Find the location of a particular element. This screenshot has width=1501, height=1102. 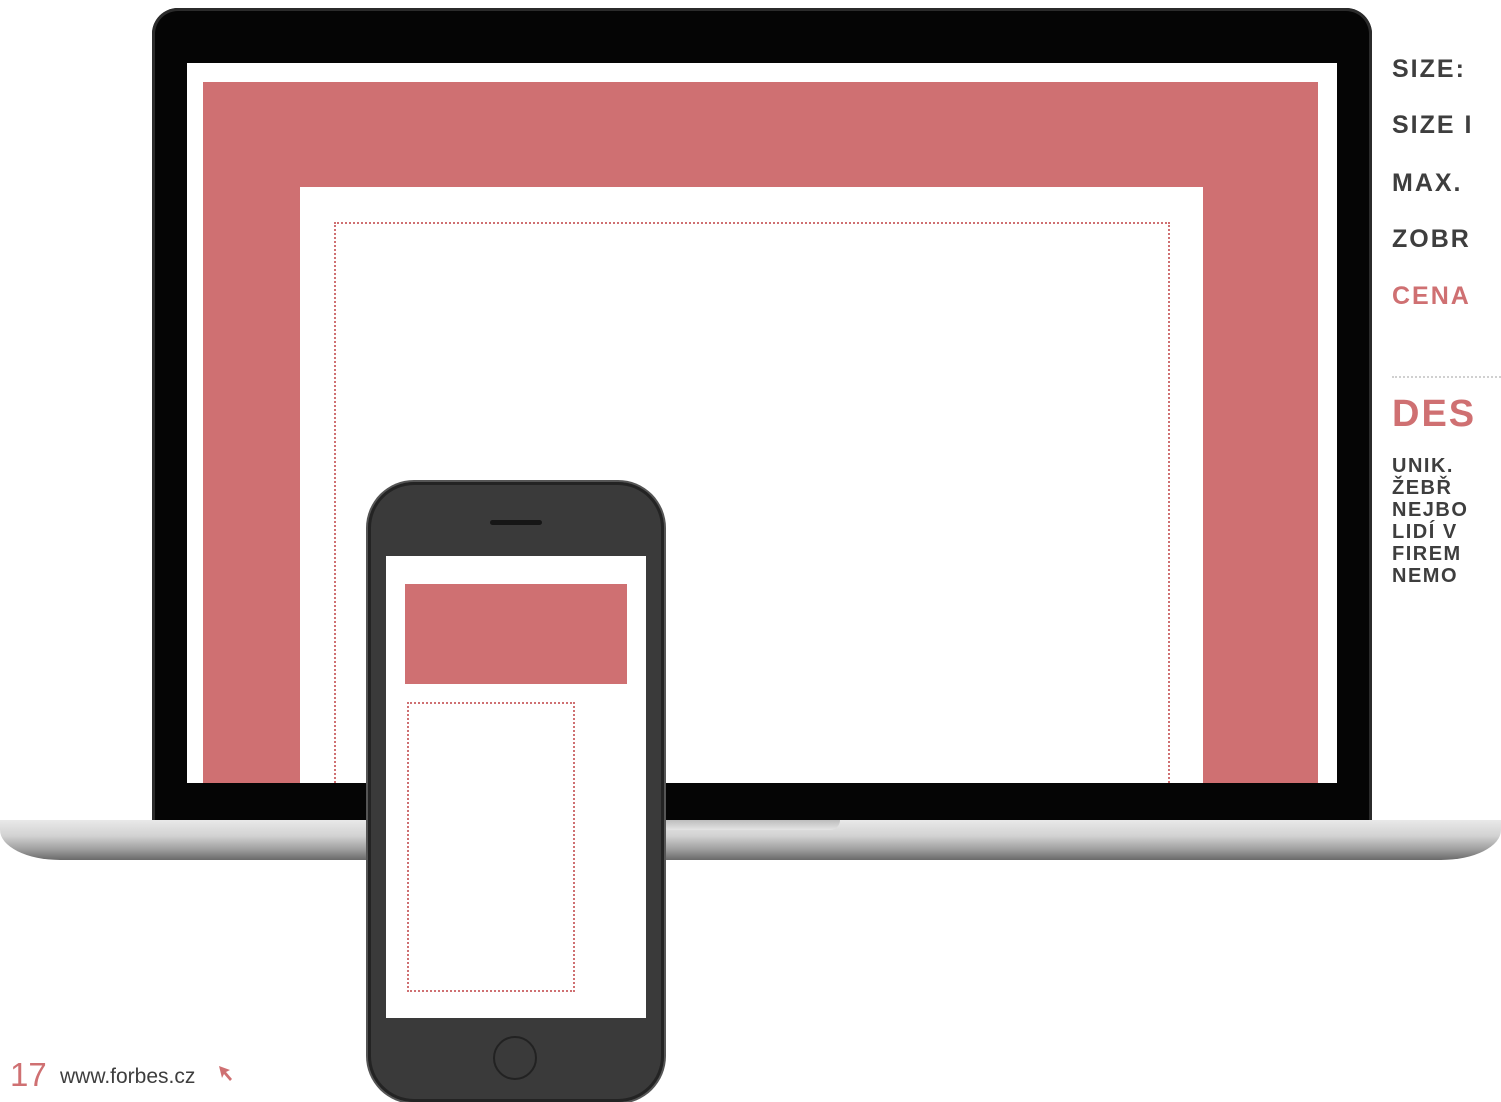

cursor-arrow-icon is located at coordinates (225, 1073).